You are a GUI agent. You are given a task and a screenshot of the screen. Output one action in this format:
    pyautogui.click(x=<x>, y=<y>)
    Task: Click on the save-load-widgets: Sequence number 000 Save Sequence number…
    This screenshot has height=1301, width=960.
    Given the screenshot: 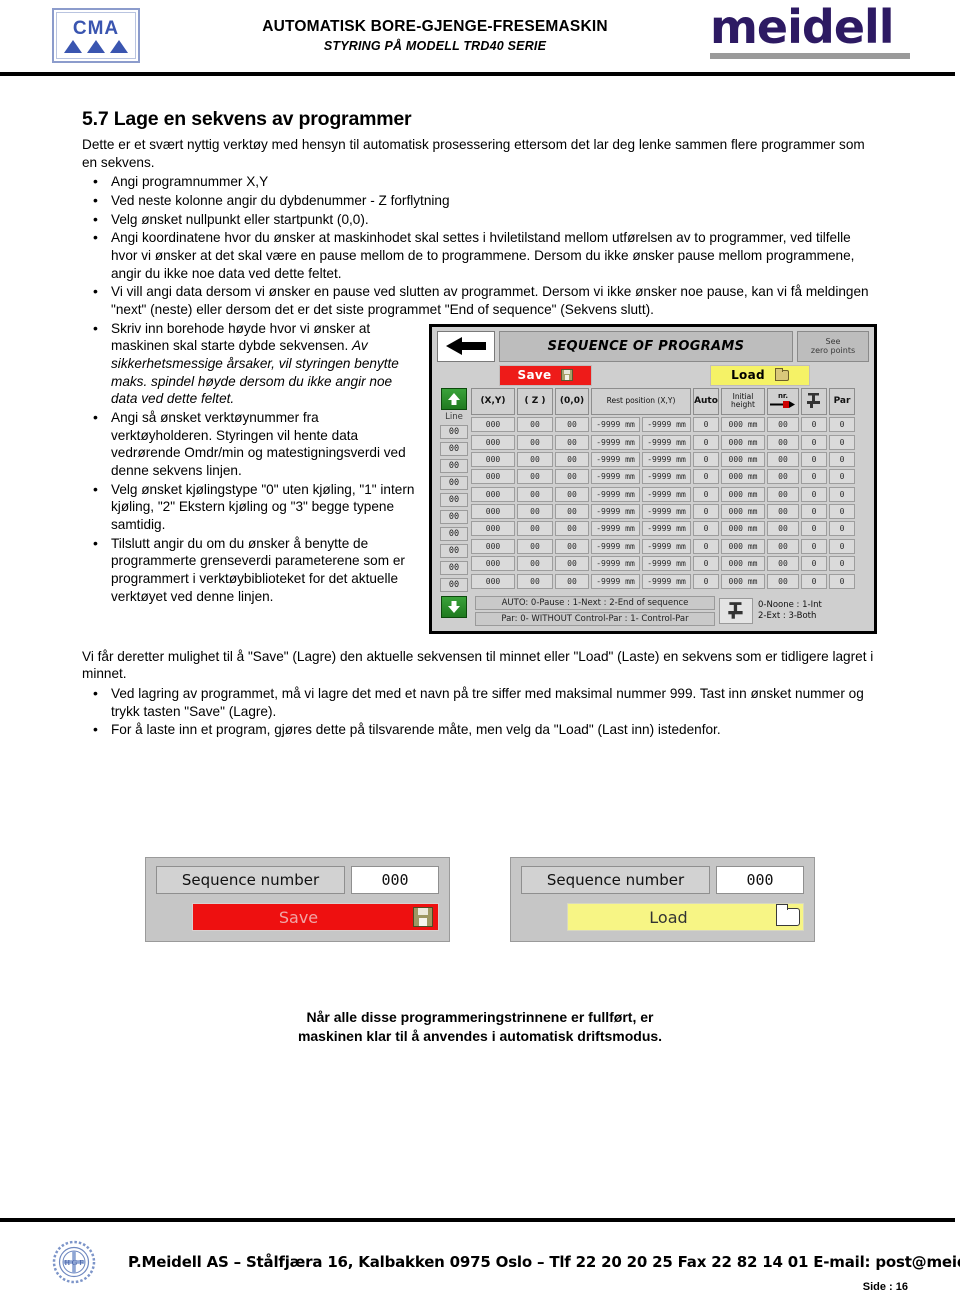 What is the action you would take?
    pyautogui.click(x=480, y=899)
    